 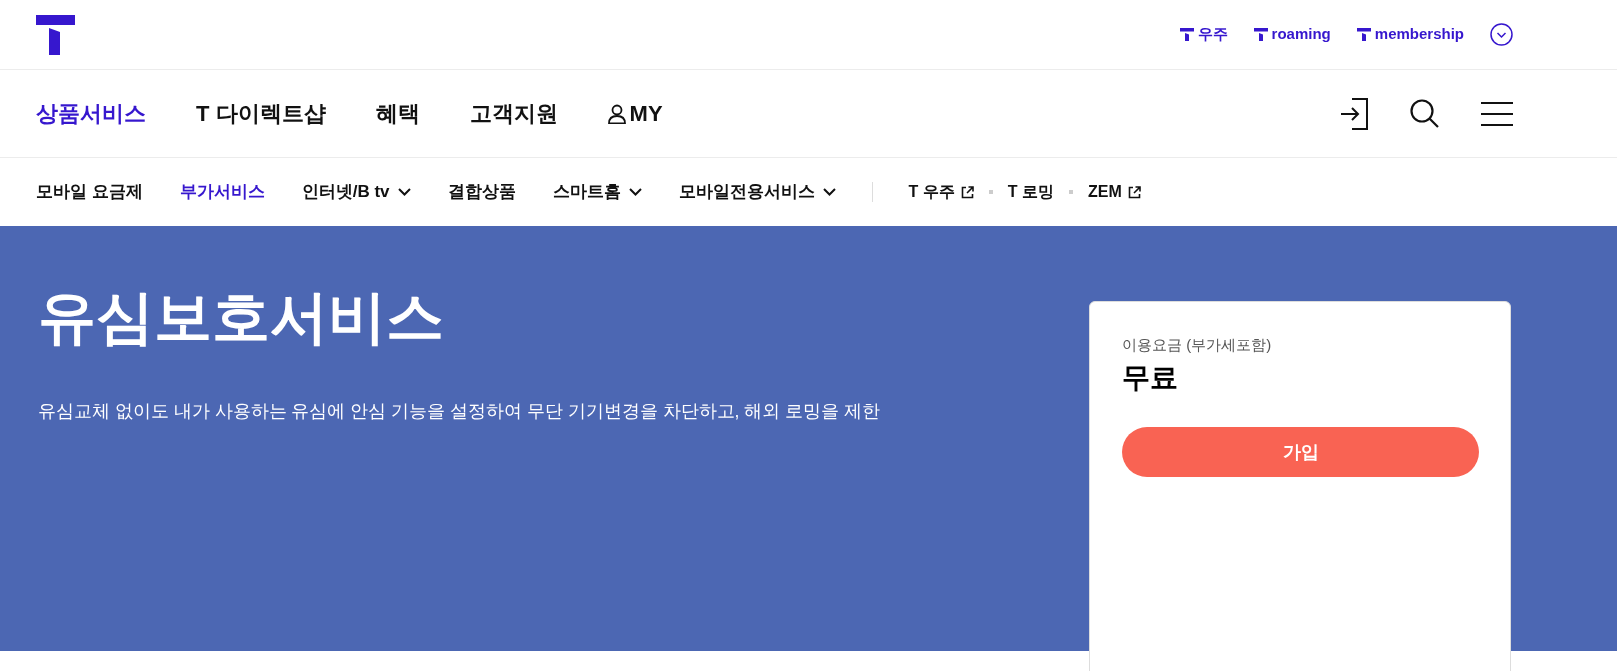 I want to click on sub-nav-item: 스마트홈, so click(x=597, y=192).